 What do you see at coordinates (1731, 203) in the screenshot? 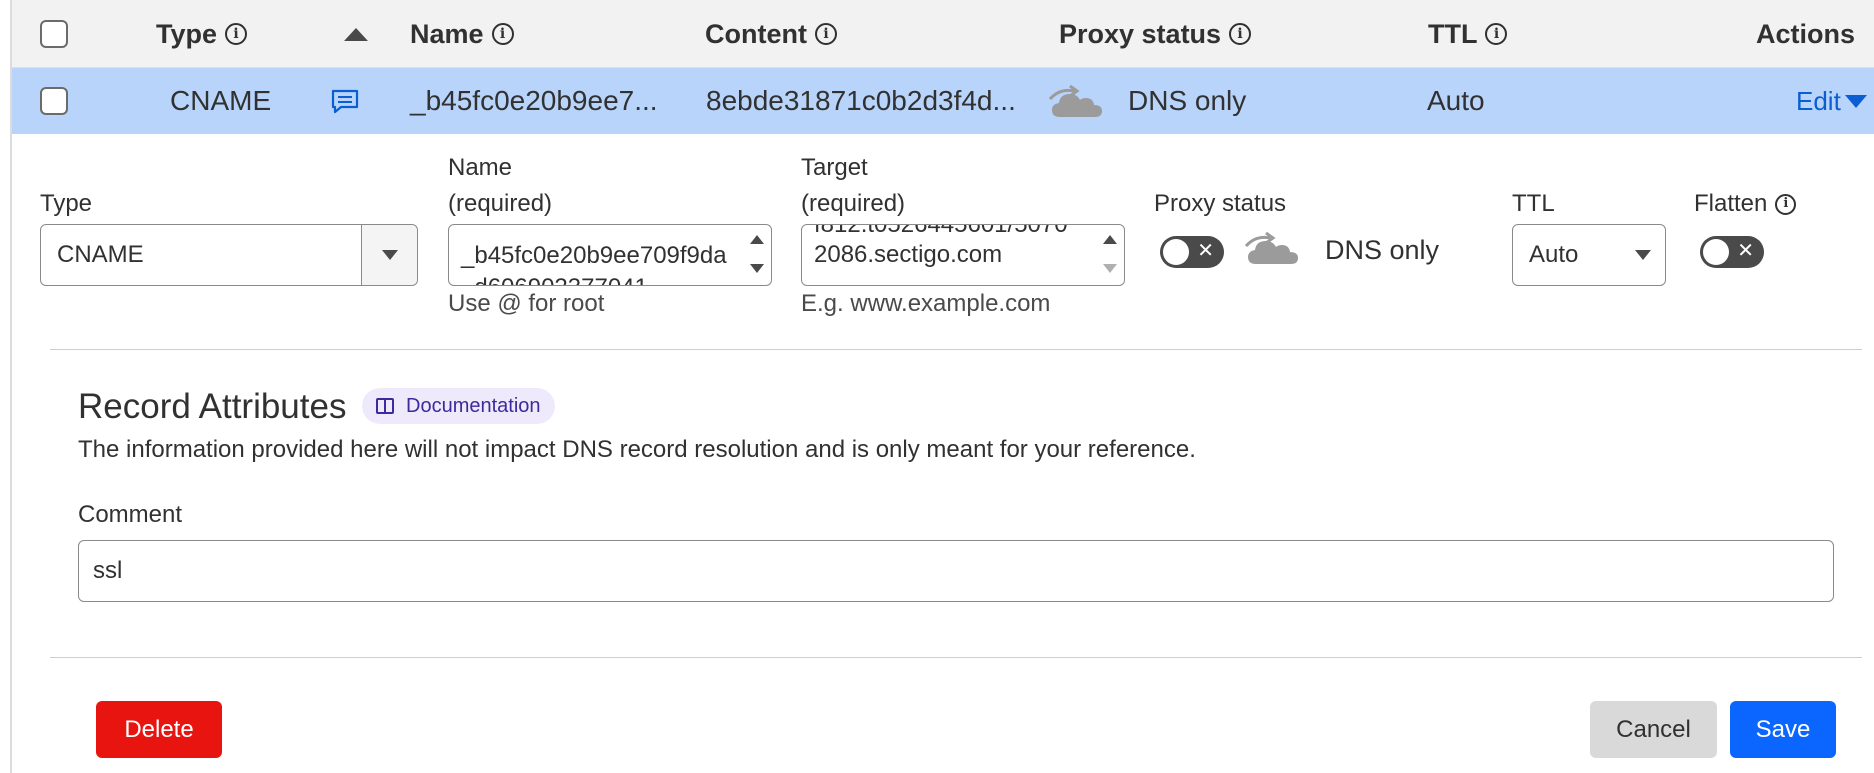
I see `flatten-label: Flatten` at bounding box center [1731, 203].